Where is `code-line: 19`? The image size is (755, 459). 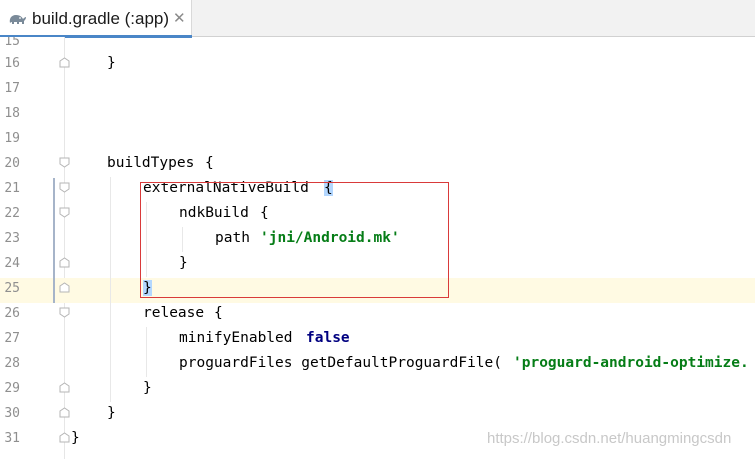 code-line: 19 is located at coordinates (377, 140).